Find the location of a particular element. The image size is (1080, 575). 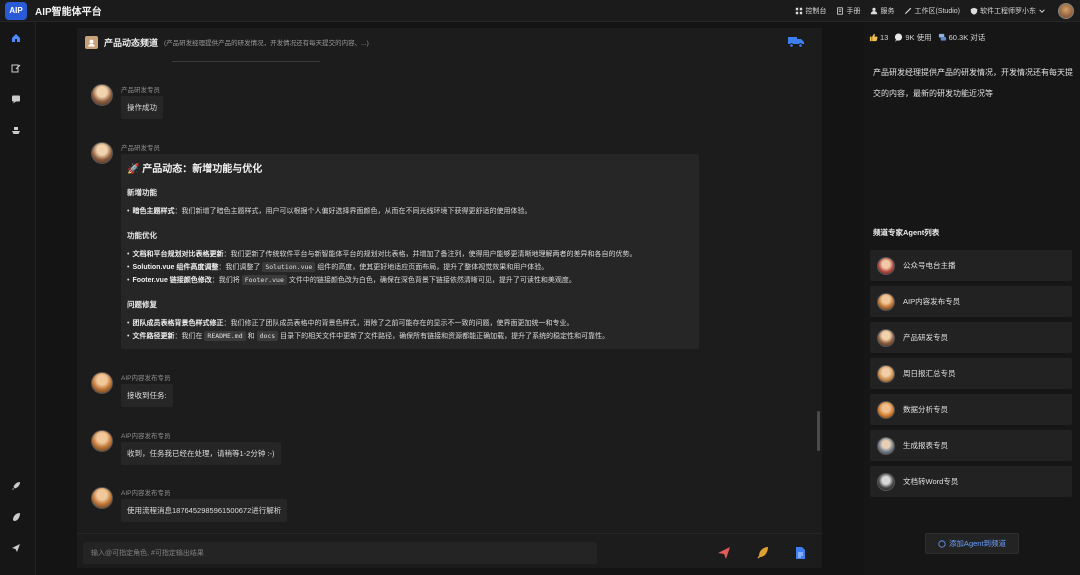

truck-icon is located at coordinates (796, 41).